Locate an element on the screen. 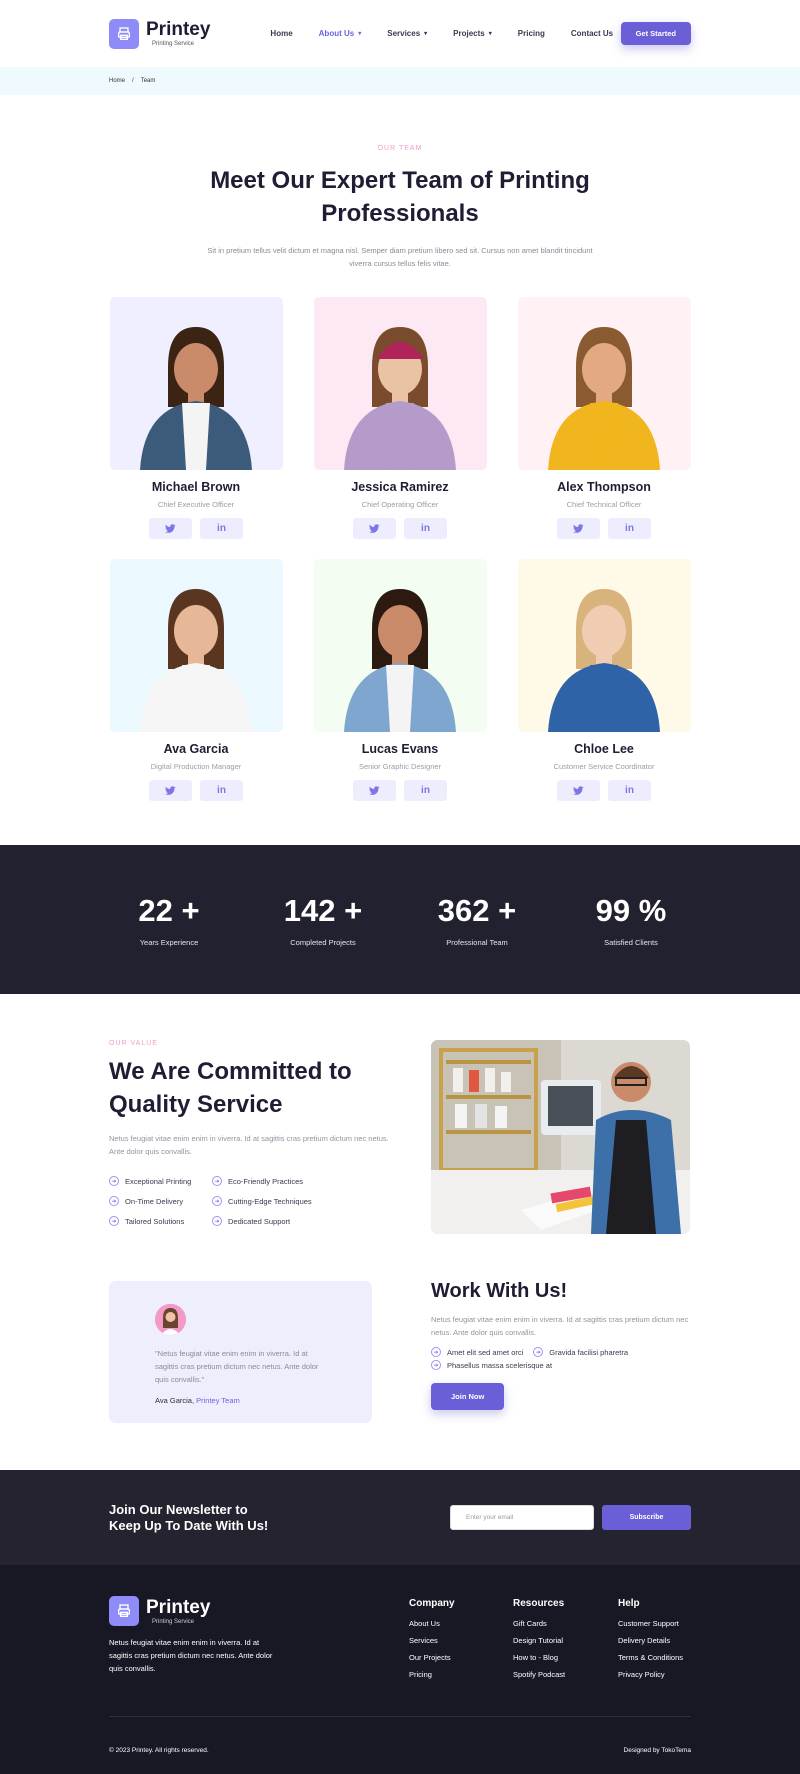  logo: Printey Printing Service is located at coordinates (159, 33).